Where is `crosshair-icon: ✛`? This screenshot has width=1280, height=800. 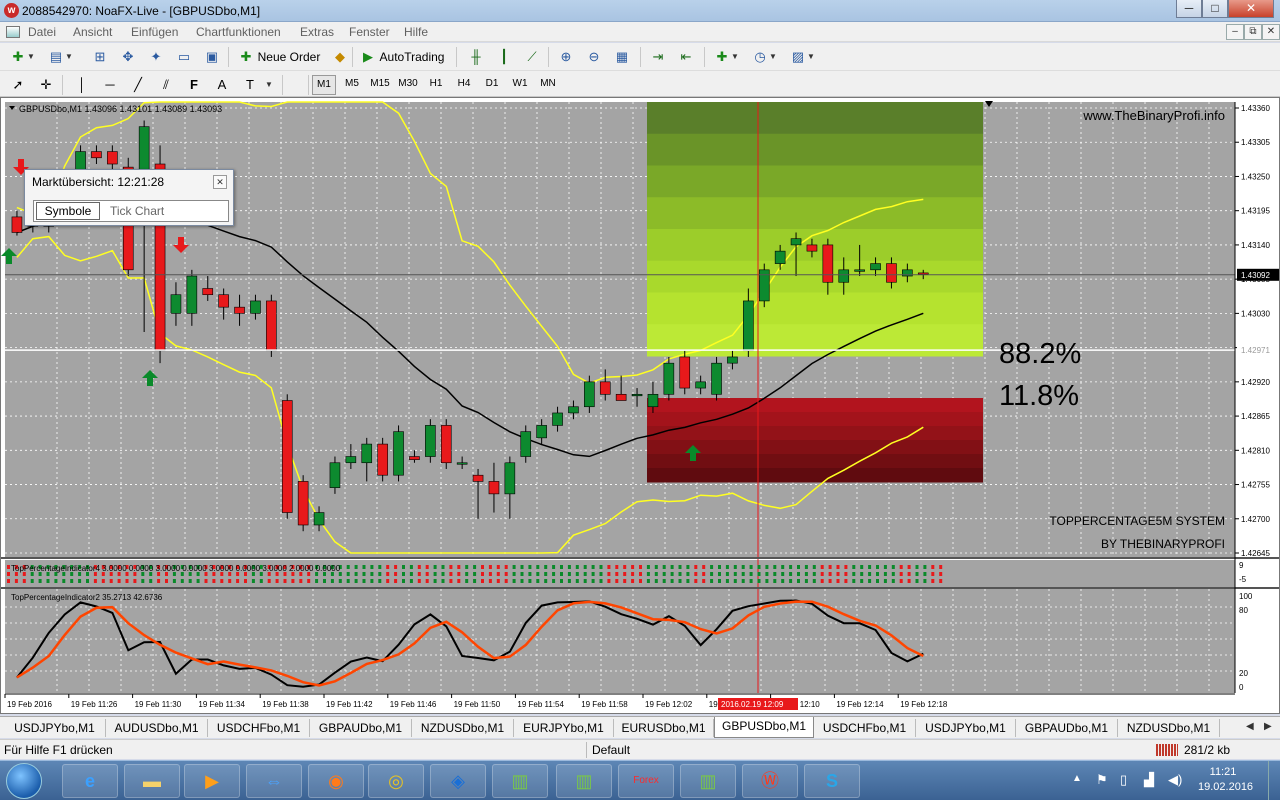 crosshair-icon: ✛ is located at coordinates (46, 85).